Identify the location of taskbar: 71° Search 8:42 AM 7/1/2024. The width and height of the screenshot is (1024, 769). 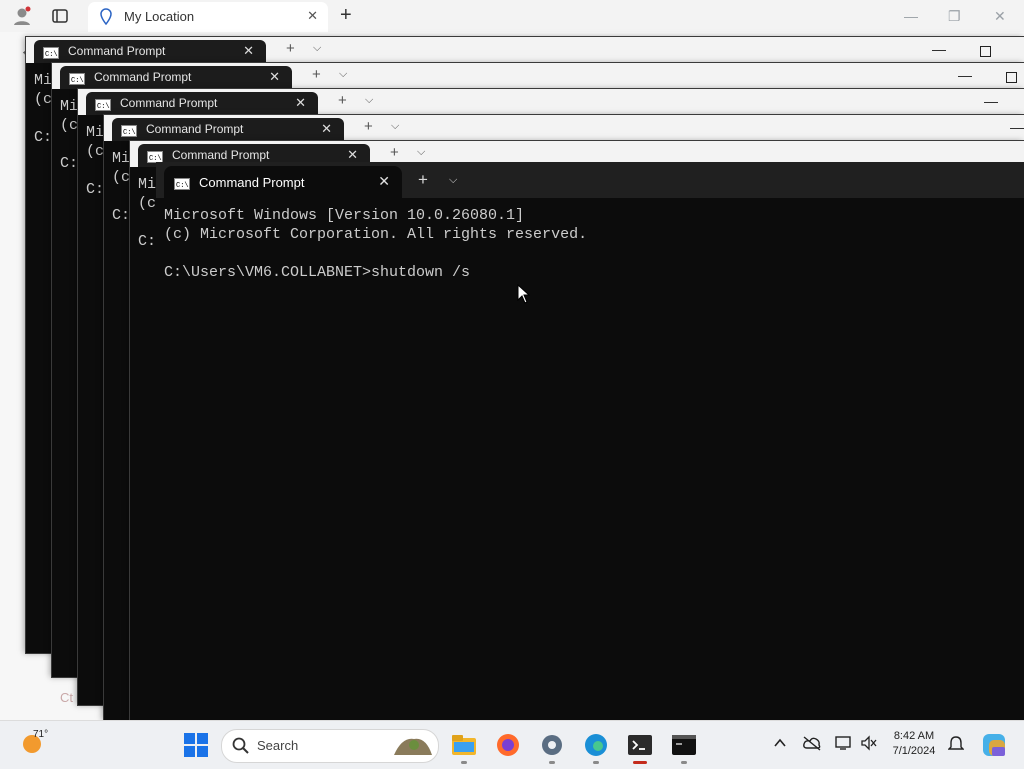
(512, 744).